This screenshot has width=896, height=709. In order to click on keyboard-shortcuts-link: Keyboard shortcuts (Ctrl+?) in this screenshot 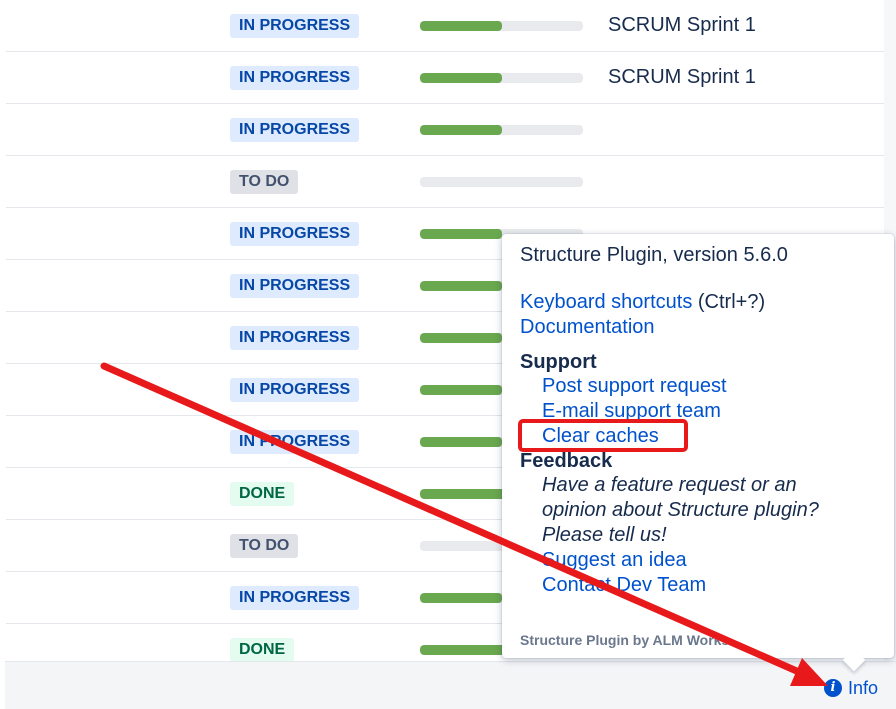, I will do `click(702, 302)`.